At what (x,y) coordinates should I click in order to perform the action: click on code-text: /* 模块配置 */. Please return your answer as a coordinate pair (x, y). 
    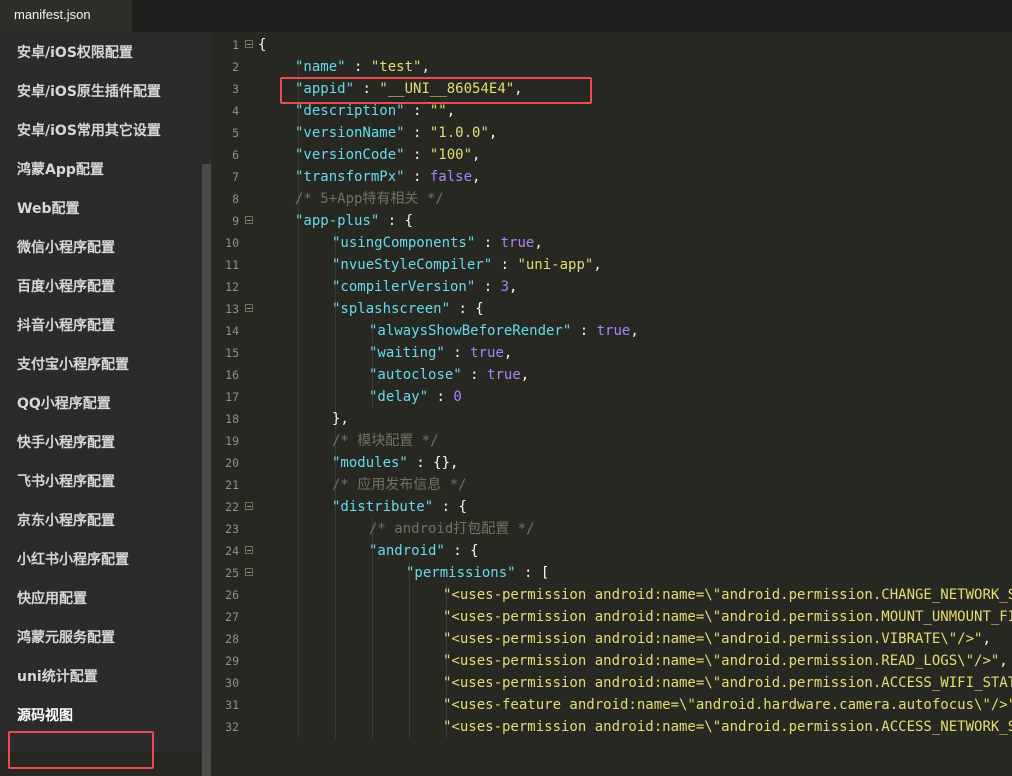
    Looking at the image, I should click on (385, 441).